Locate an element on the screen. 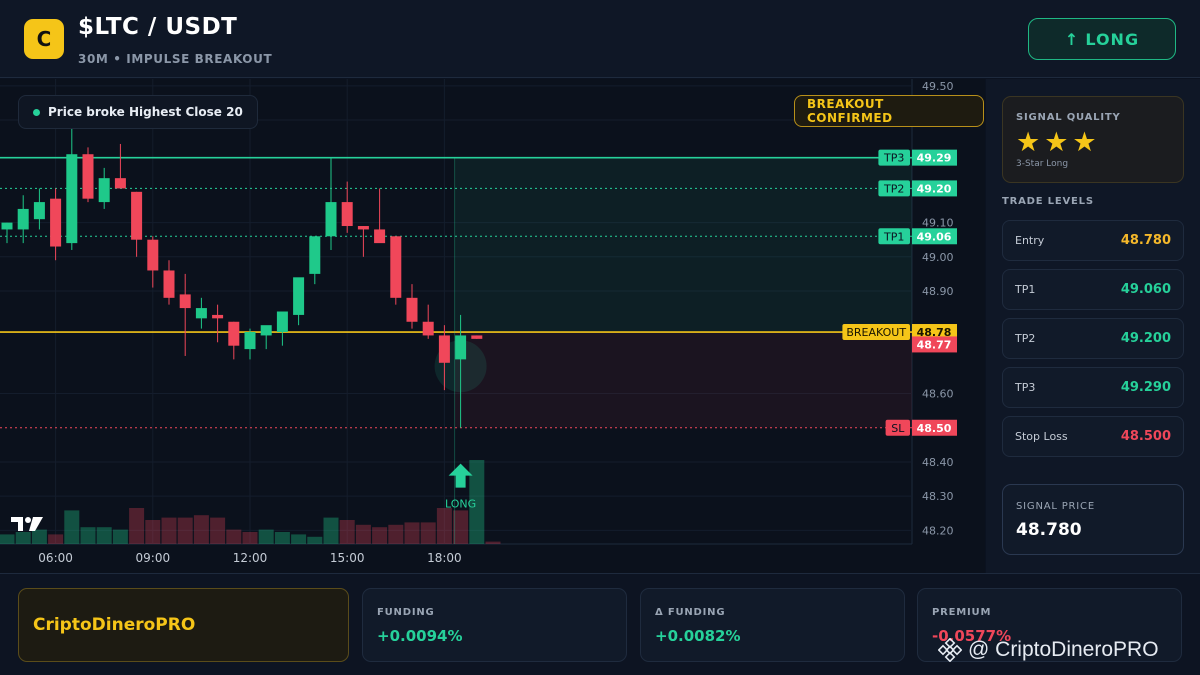  level-label: Entry is located at coordinates (1030, 240).